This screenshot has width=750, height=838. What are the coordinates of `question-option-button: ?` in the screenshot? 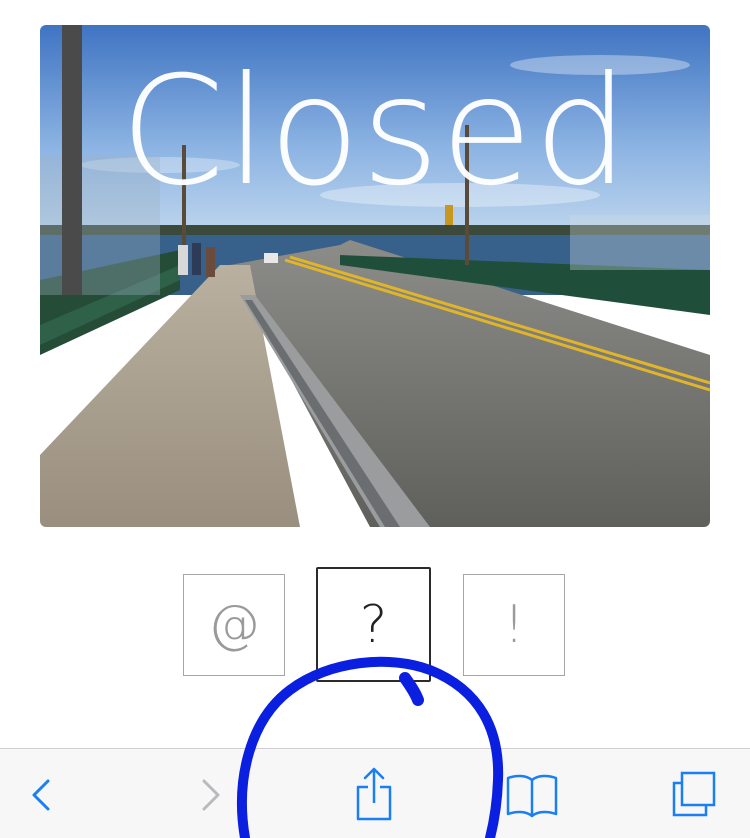 It's located at (373, 624).